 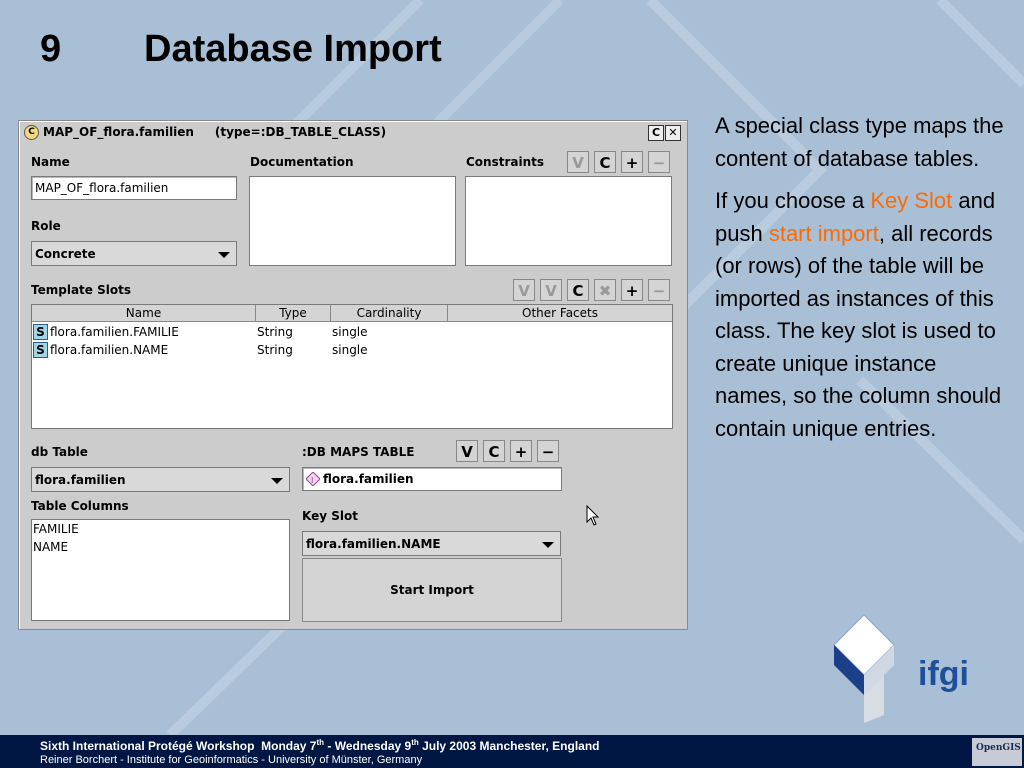 I want to click on ifgi-logo-icon, so click(x=864, y=669).